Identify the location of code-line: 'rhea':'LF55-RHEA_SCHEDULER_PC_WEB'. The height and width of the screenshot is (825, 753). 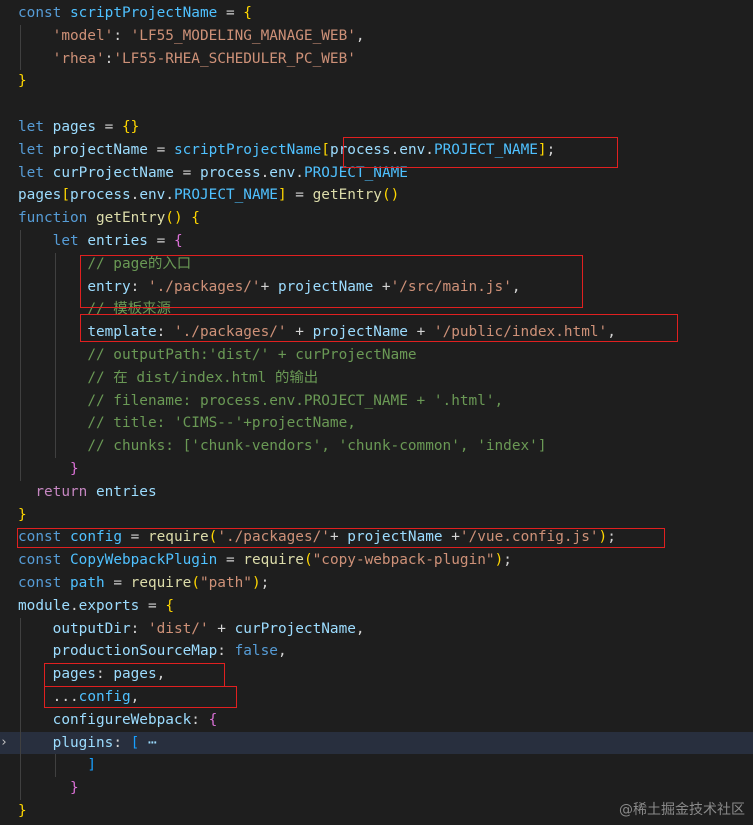
(376, 59).